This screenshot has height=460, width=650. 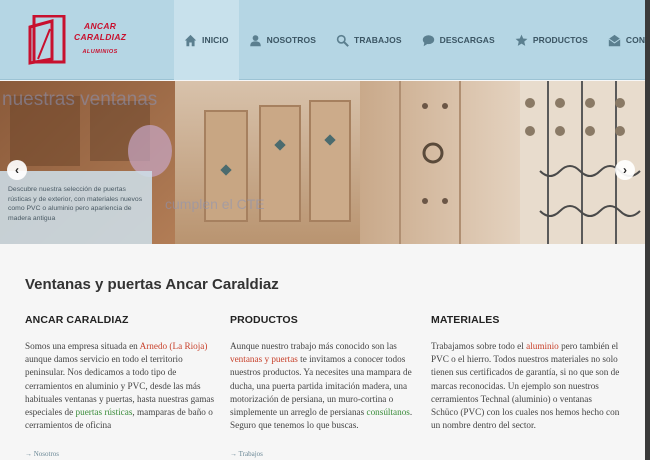 I want to click on link-aluminio: aluminio, so click(x=542, y=346).